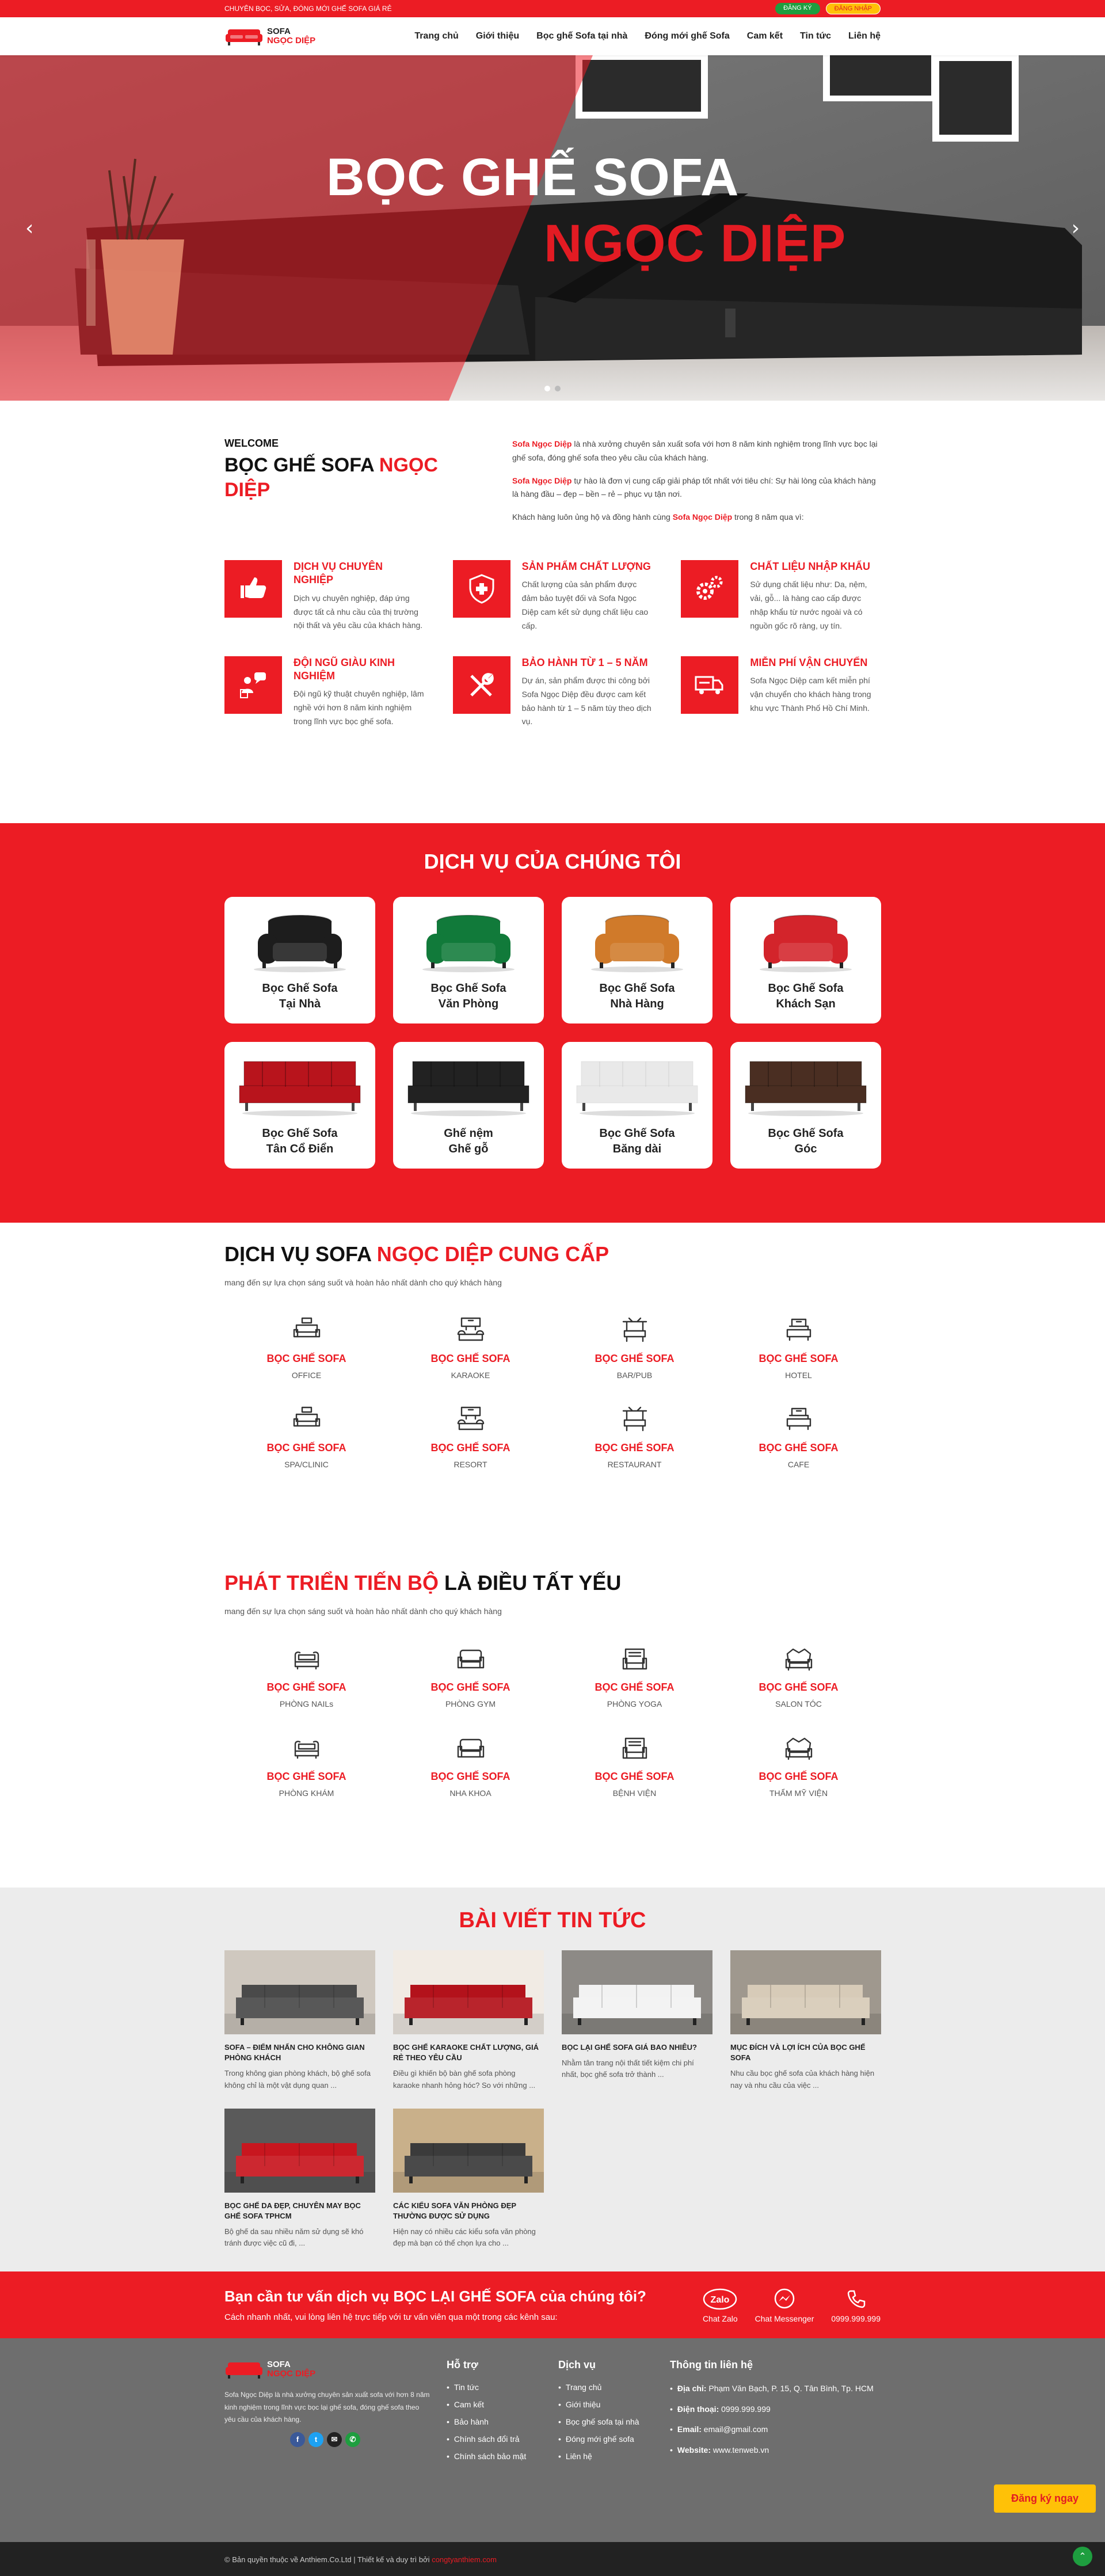  What do you see at coordinates (799, 1347) in the screenshot?
I see `category-item: BỌC GHẾ SOFA HOTEL` at bounding box center [799, 1347].